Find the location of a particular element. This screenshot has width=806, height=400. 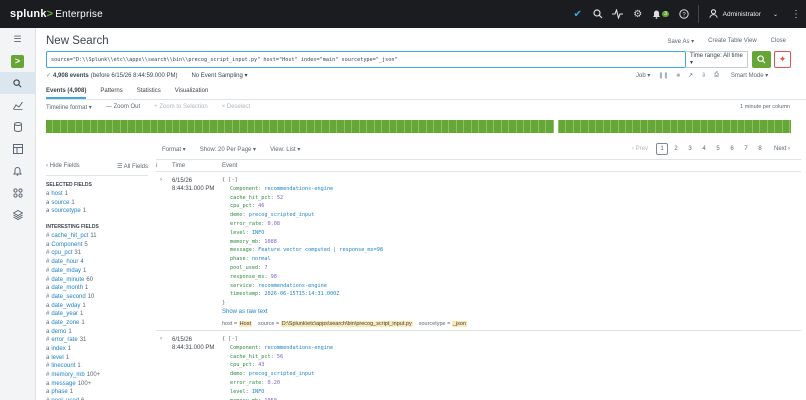

field-item: # linecount 1 is located at coordinates (97, 366).